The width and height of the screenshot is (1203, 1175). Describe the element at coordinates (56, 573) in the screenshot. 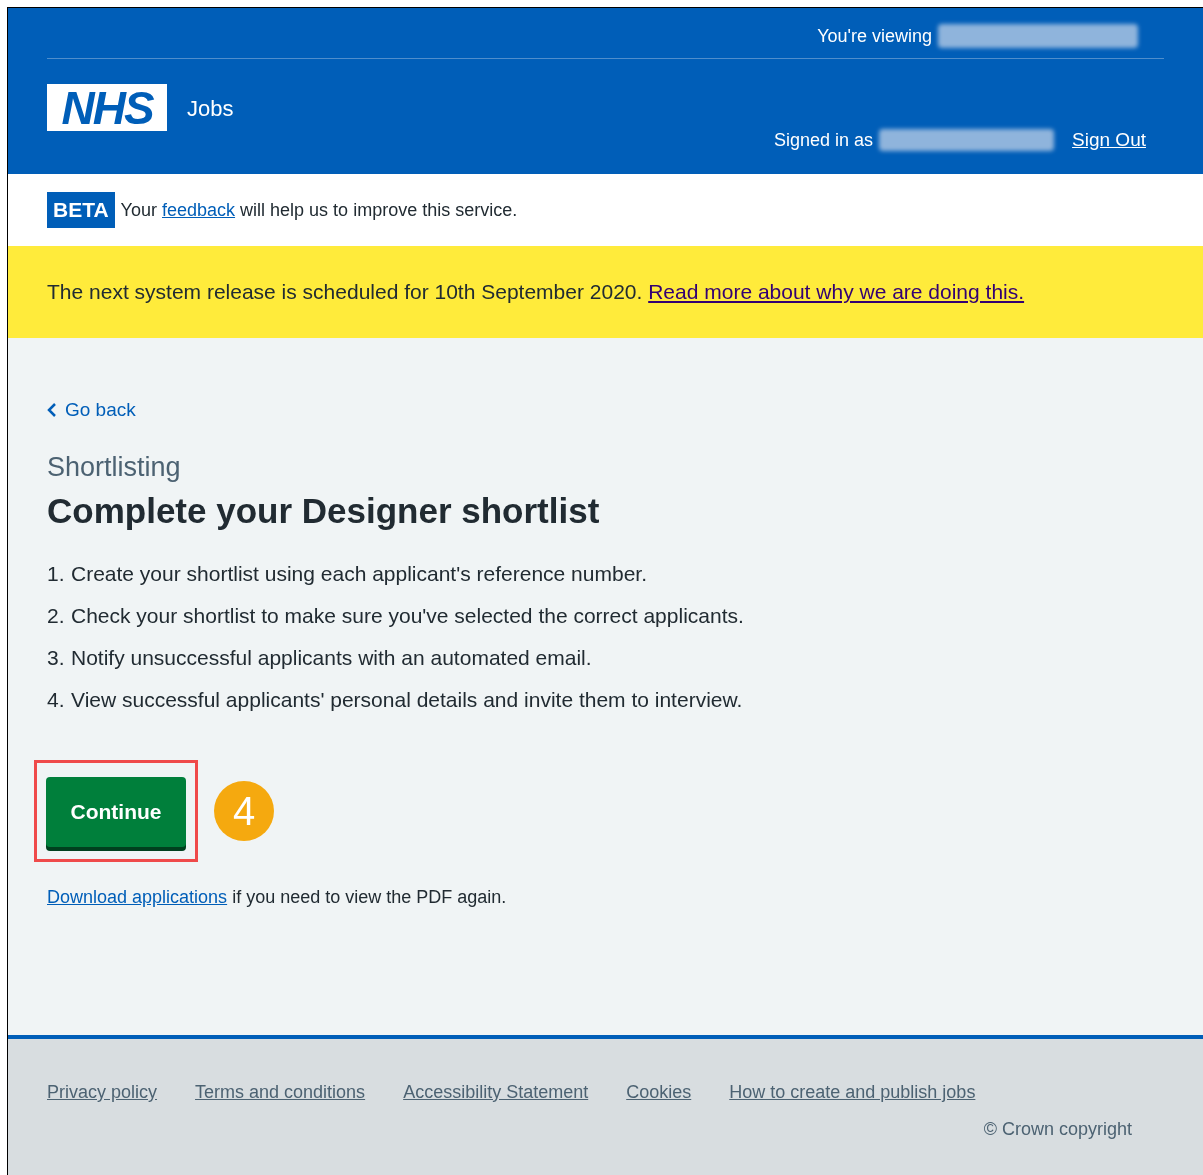

I see `step-number: 1.` at that location.